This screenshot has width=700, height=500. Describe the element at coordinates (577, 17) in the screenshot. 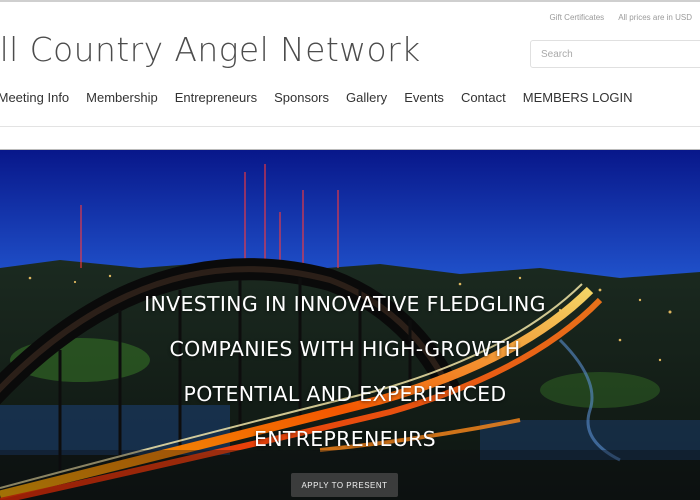

I see `gift-certificates-link: Gift Certificates` at that location.